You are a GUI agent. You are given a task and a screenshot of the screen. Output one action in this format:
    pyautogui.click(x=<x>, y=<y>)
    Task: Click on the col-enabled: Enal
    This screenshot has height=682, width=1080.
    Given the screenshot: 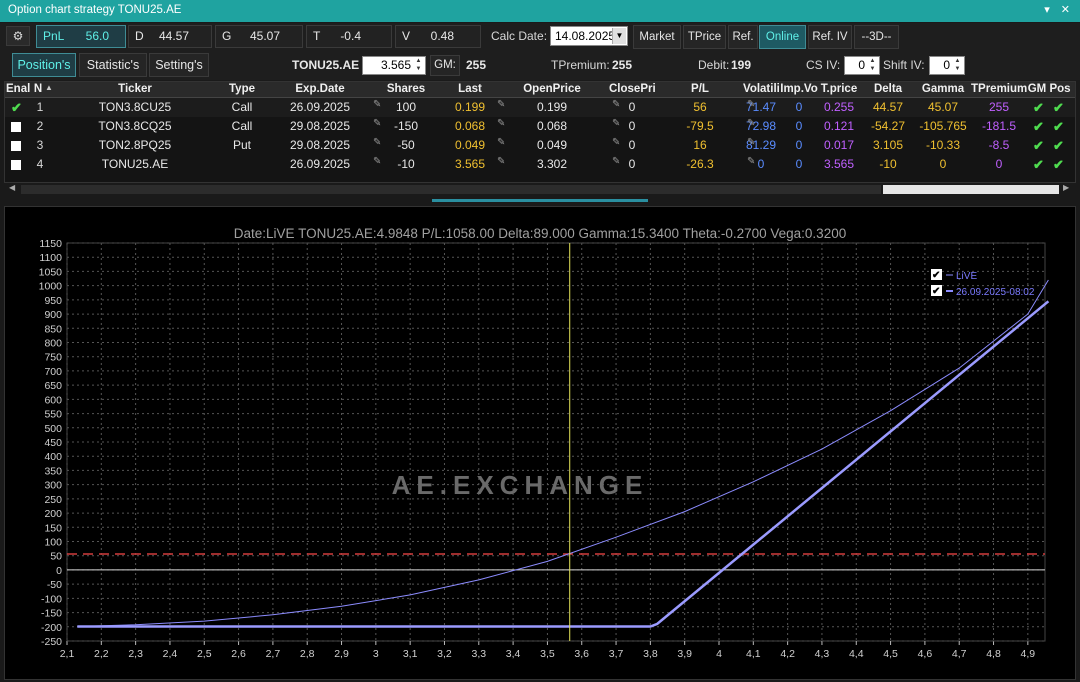 What is the action you would take?
    pyautogui.click(x=18, y=89)
    